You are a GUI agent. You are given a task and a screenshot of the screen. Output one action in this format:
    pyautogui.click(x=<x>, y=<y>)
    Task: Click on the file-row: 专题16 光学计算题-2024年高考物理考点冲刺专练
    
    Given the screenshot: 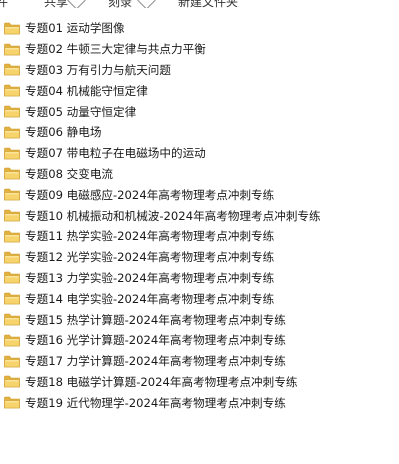 What is the action you would take?
    pyautogui.click(x=199, y=340)
    